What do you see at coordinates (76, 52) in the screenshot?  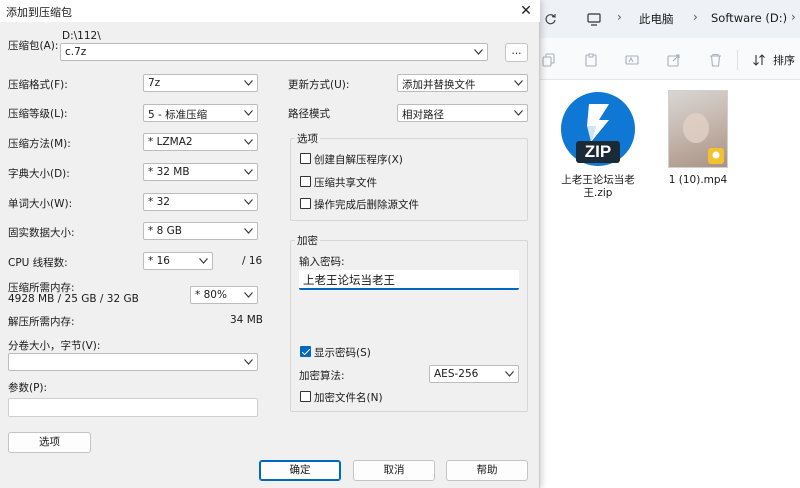 I see `archive-name-value: c.7z` at bounding box center [76, 52].